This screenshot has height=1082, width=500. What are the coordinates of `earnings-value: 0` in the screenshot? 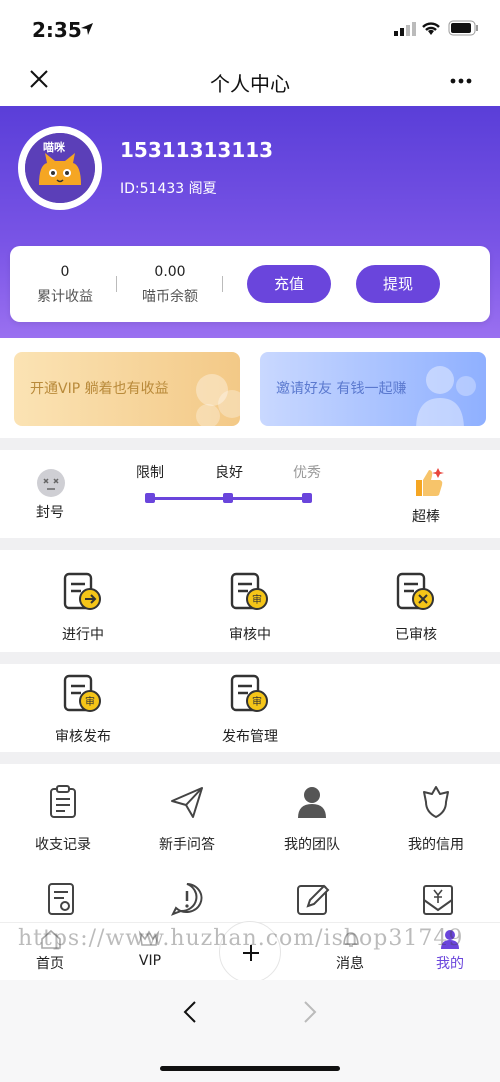 It's located at (65, 272).